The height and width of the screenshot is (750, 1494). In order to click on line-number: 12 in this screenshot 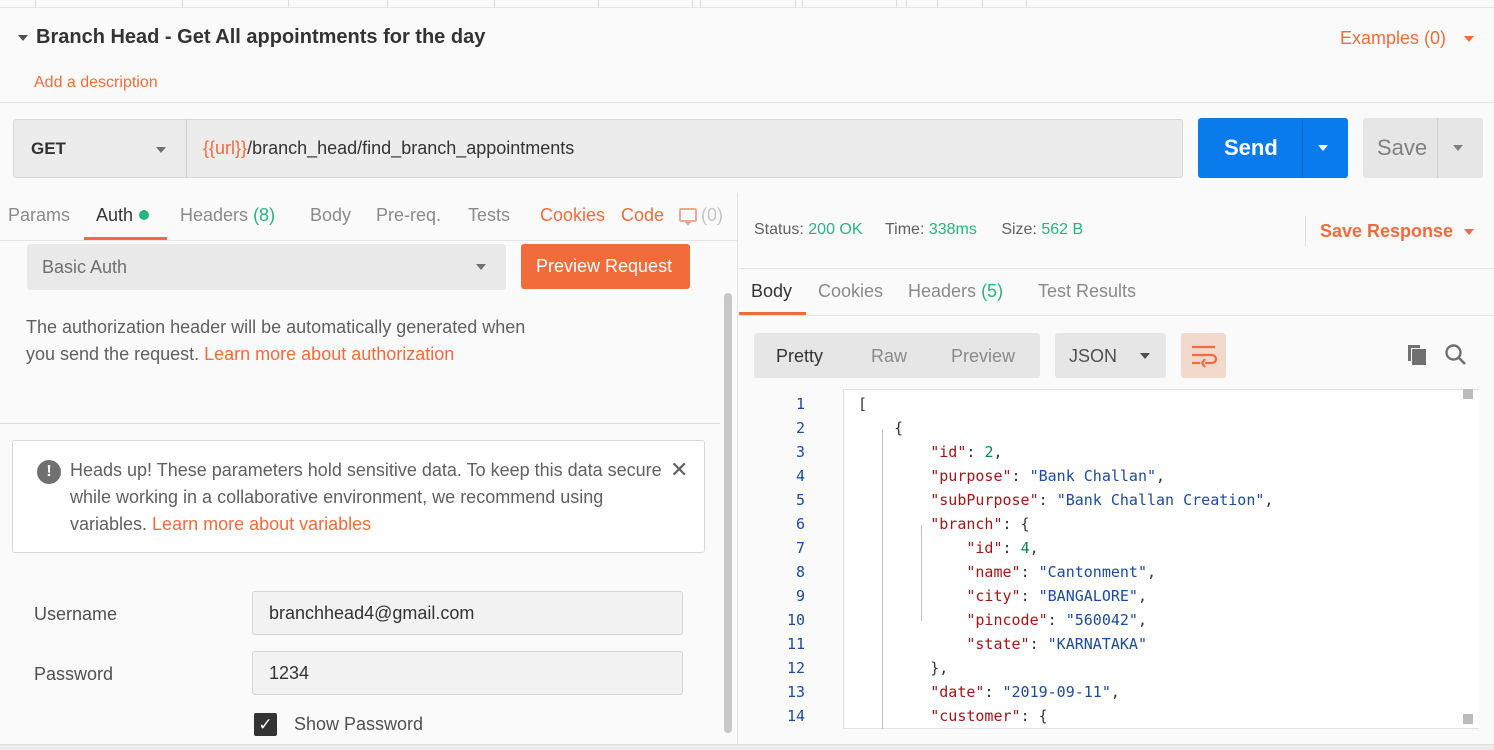, I will do `click(795, 668)`.